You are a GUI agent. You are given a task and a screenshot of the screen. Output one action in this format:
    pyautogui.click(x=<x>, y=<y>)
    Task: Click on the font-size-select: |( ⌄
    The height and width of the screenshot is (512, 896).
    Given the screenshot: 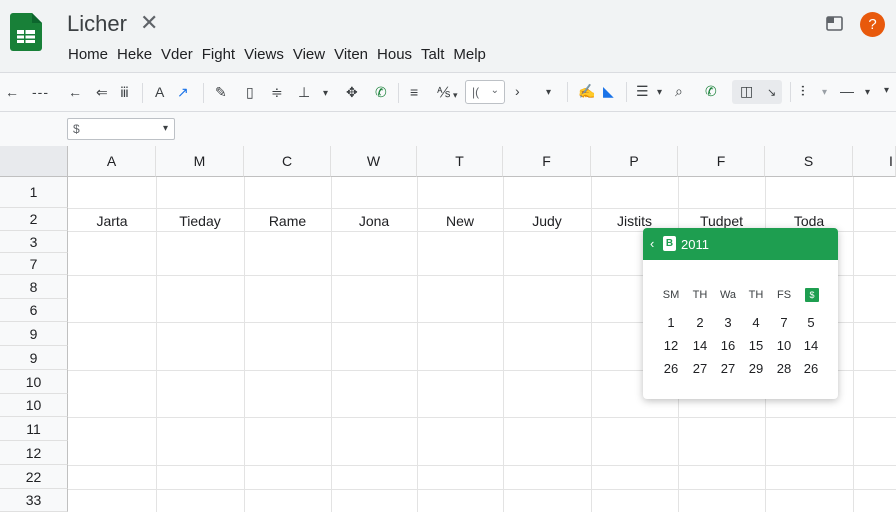 What is the action you would take?
    pyautogui.click(x=485, y=92)
    